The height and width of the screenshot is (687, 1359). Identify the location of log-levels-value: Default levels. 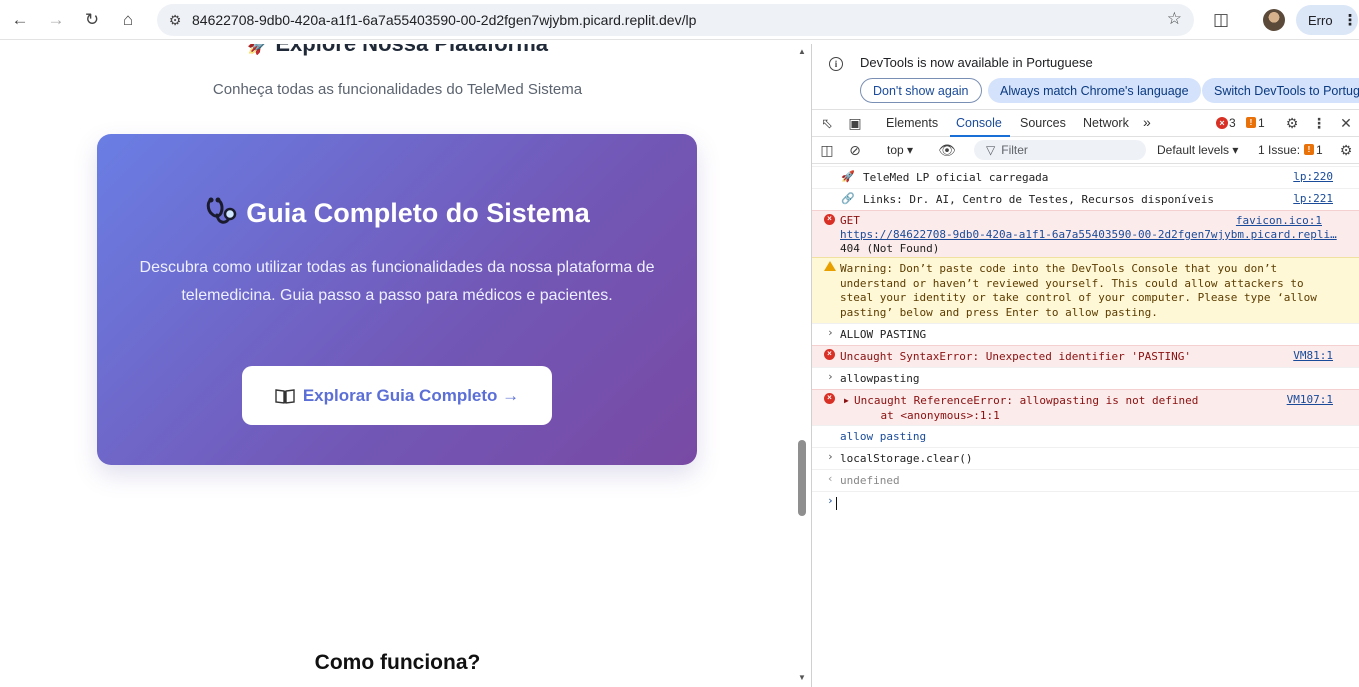
(1193, 150).